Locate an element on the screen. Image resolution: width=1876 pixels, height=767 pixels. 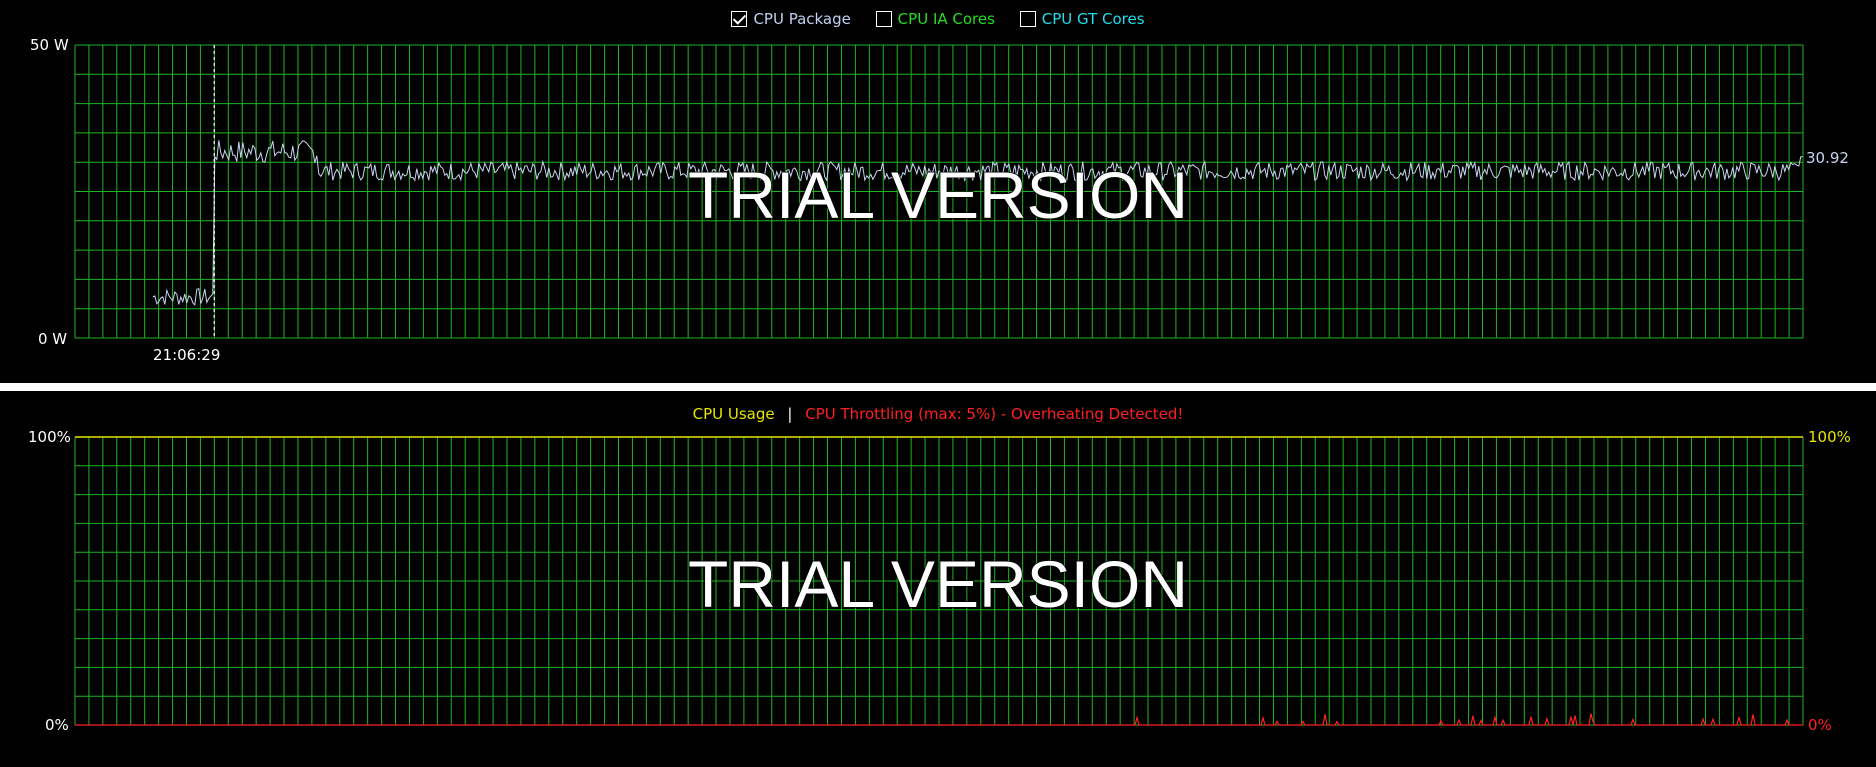
trial-watermark-bottom: TRIAL VERSION is located at coordinates (938, 584).